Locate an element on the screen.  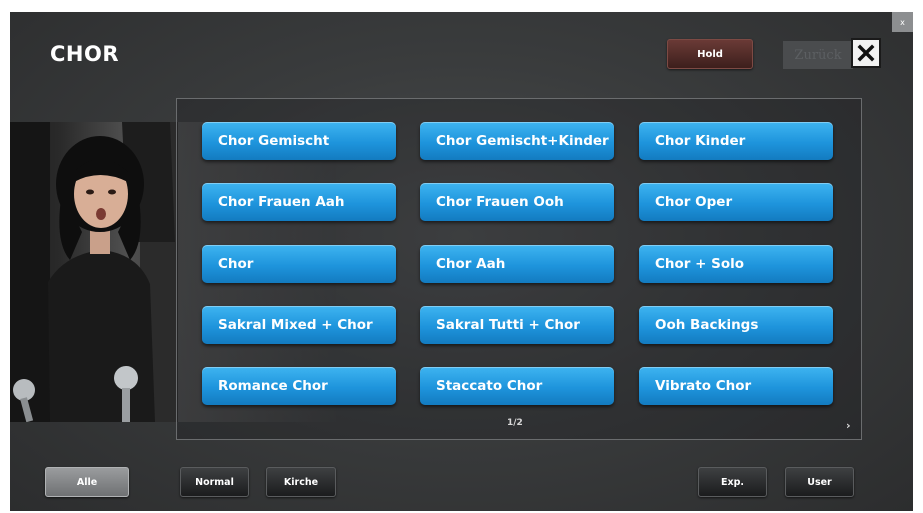
voice-button-chor-gemischt-kinder: Chor Gemischt+Kinder is located at coordinates (517, 141).